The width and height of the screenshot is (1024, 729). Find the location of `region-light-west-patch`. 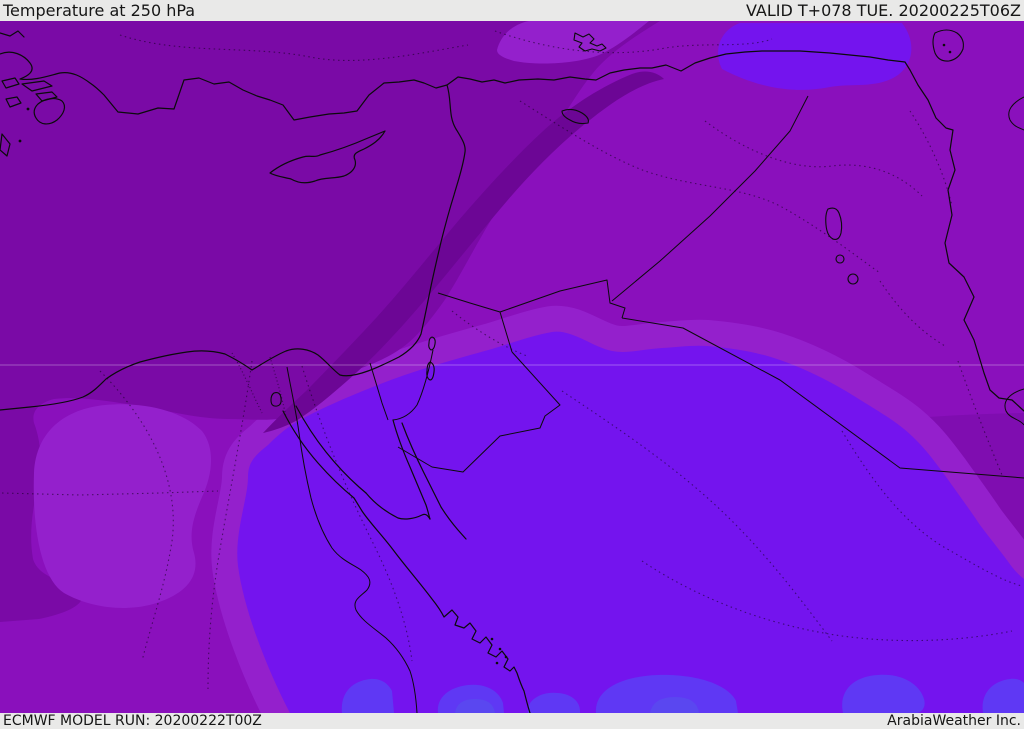

region-light-west-patch is located at coordinates (122, 506).